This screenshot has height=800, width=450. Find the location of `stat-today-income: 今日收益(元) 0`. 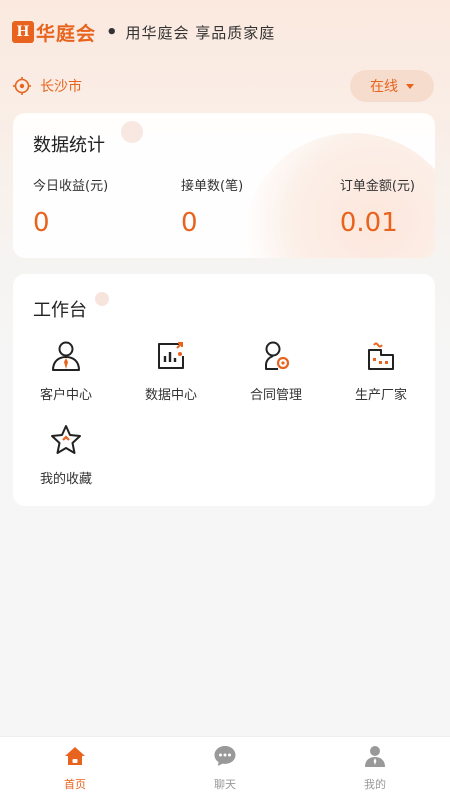

stat-today-income: 今日收益(元) 0 is located at coordinates (70, 206).